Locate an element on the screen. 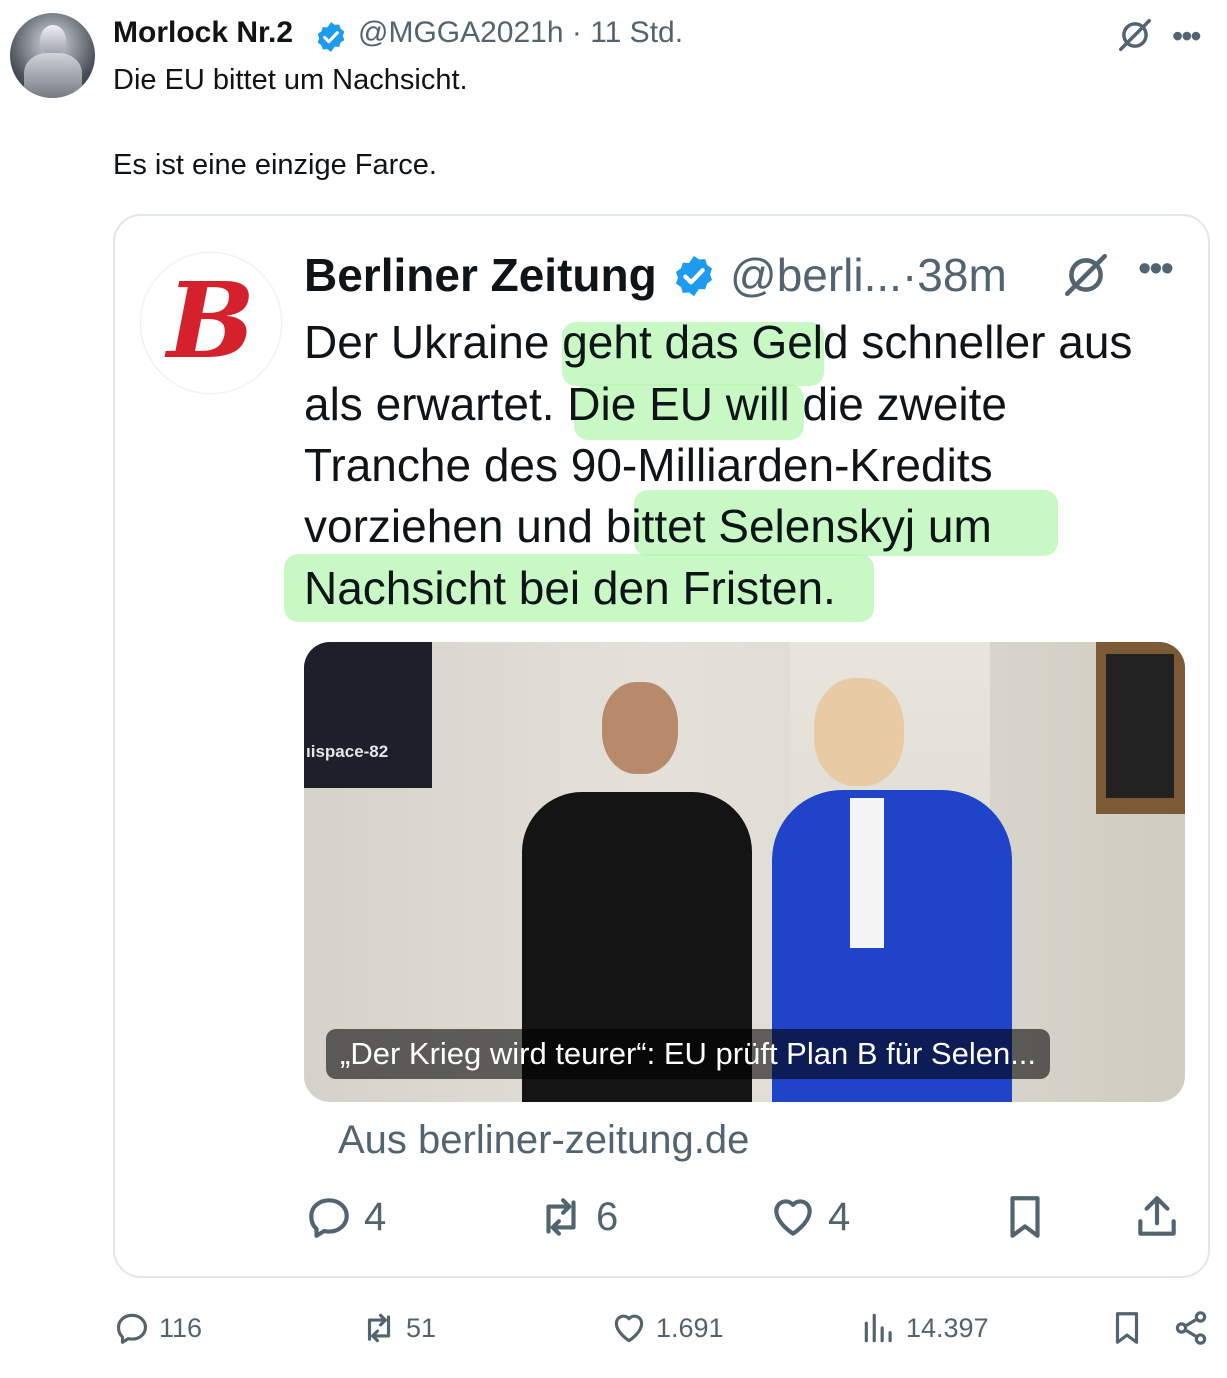 This screenshot has width=1227, height=1378. author-handle-and-time: @MGGA2021h · 11 Std. is located at coordinates (520, 33).